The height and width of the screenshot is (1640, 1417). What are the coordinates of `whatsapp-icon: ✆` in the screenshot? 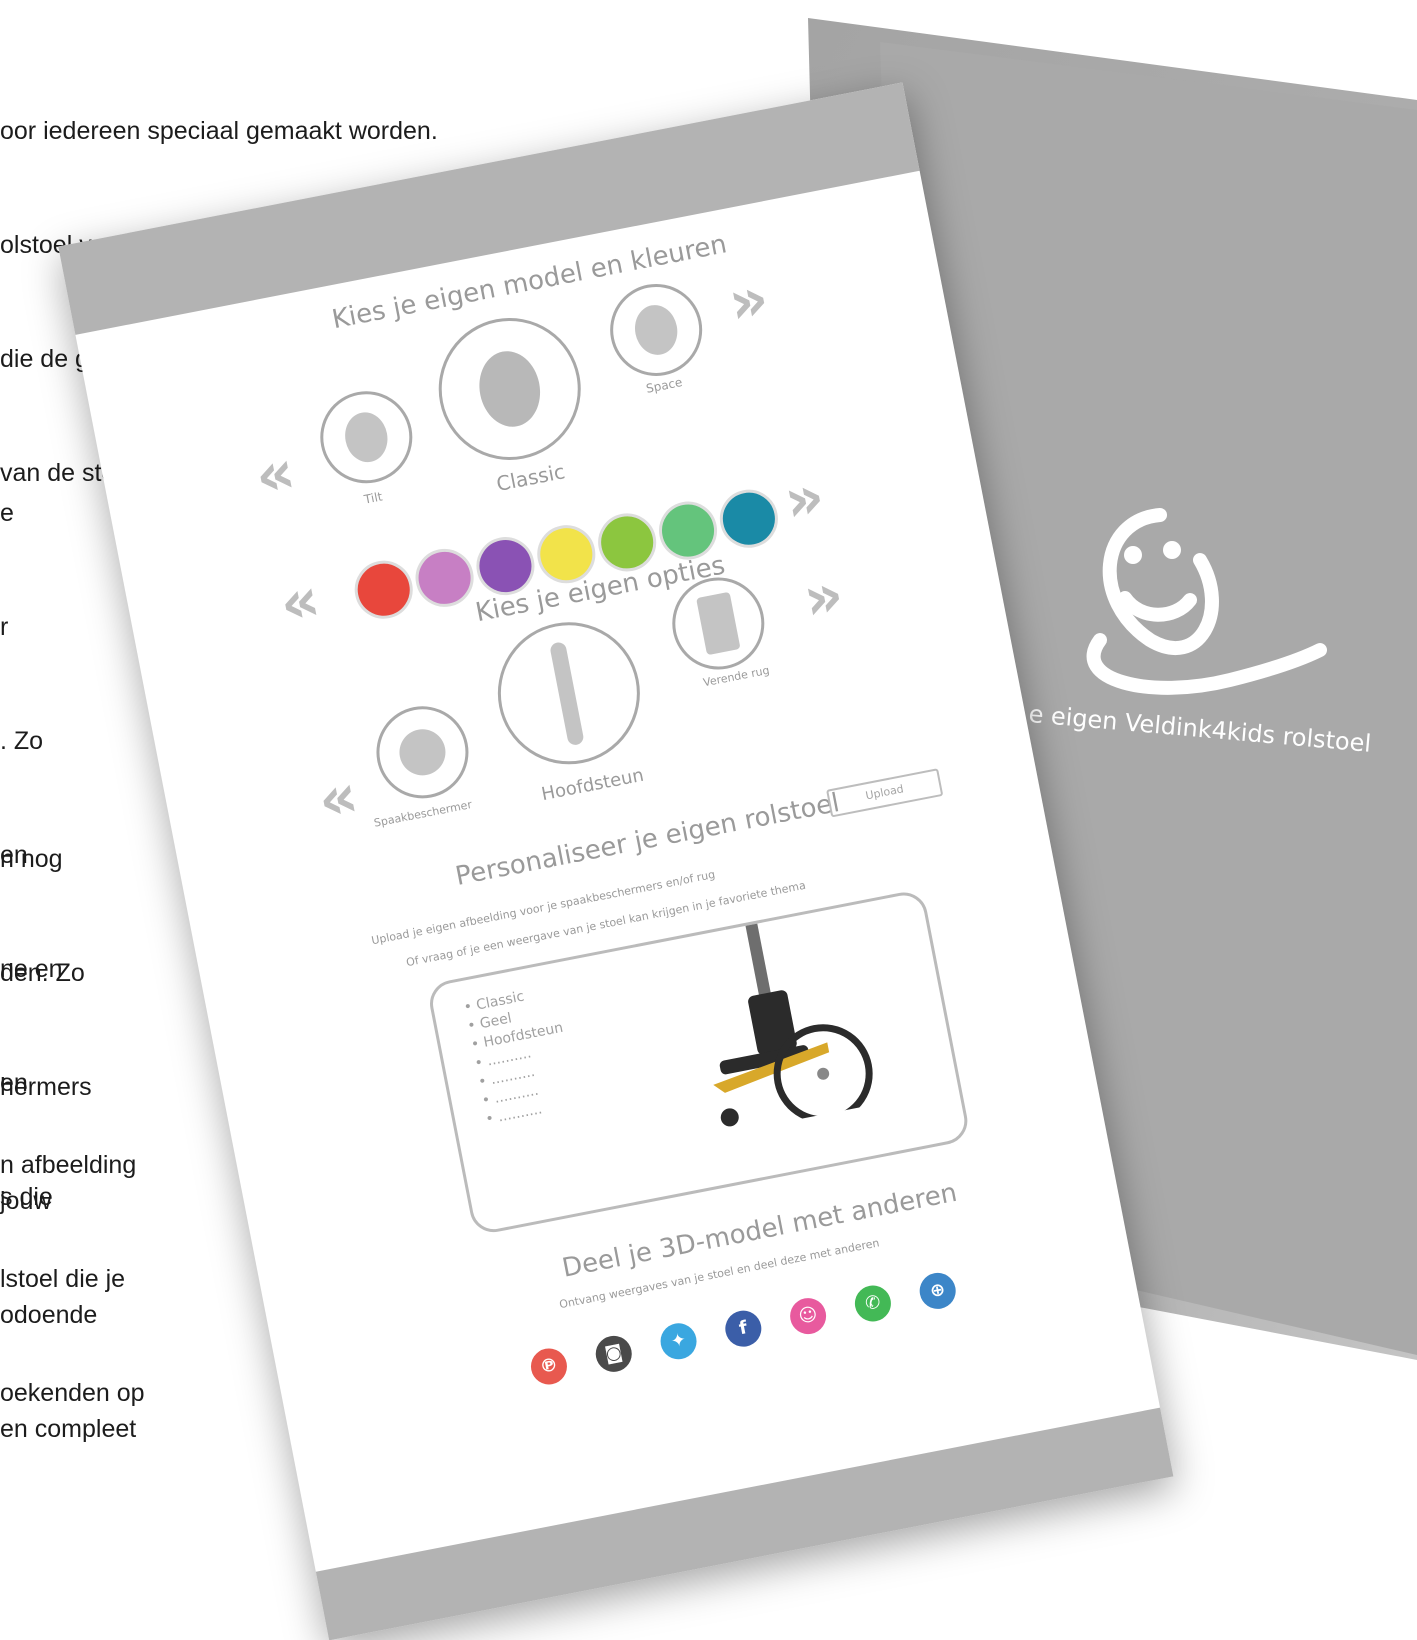 It's located at (873, 1303).